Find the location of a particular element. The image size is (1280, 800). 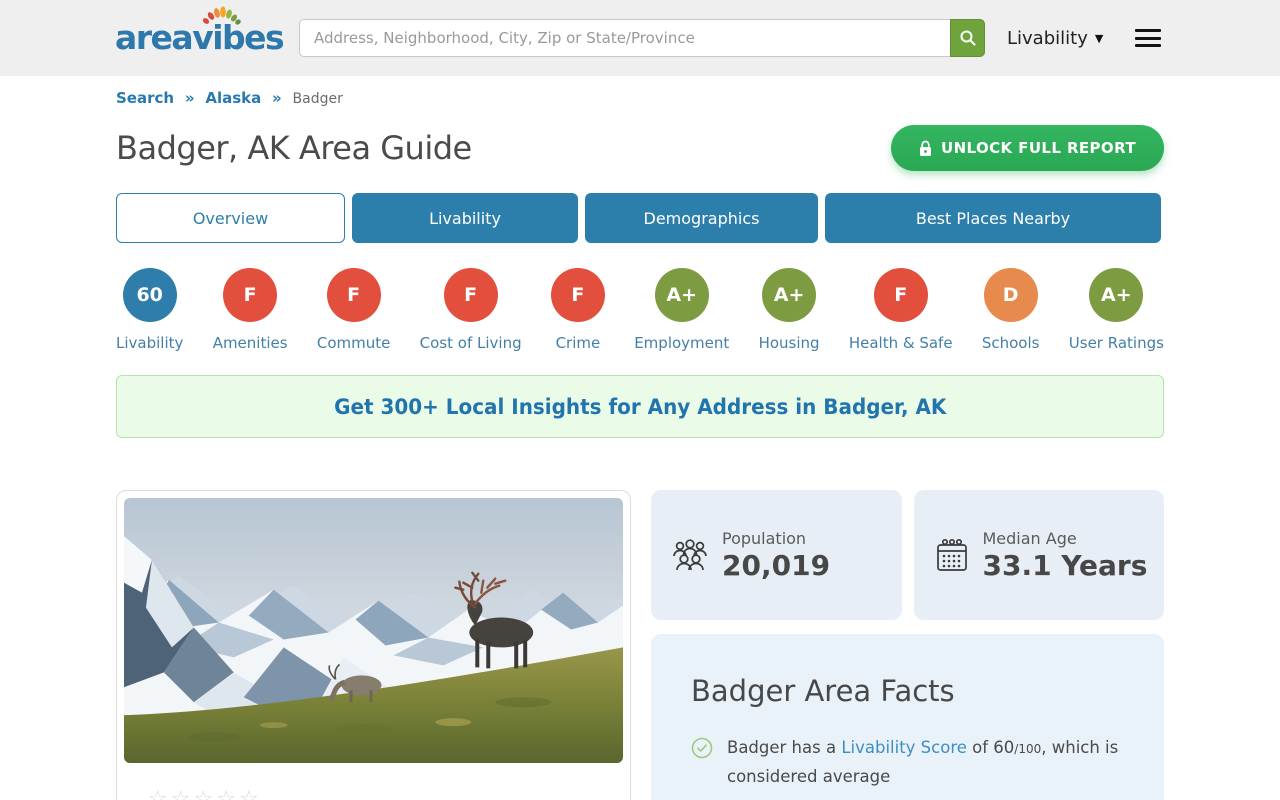

breadcrumb-alaska-link: Alaska is located at coordinates (233, 98).